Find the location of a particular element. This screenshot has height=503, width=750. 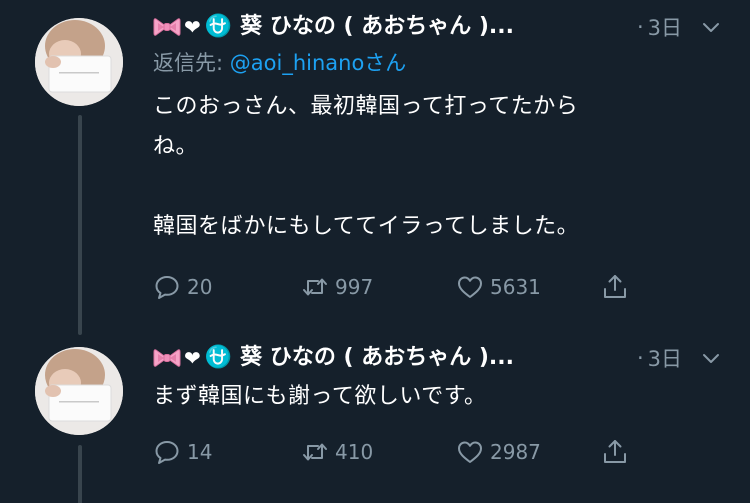

retweet-button: 997 is located at coordinates (378, 287).